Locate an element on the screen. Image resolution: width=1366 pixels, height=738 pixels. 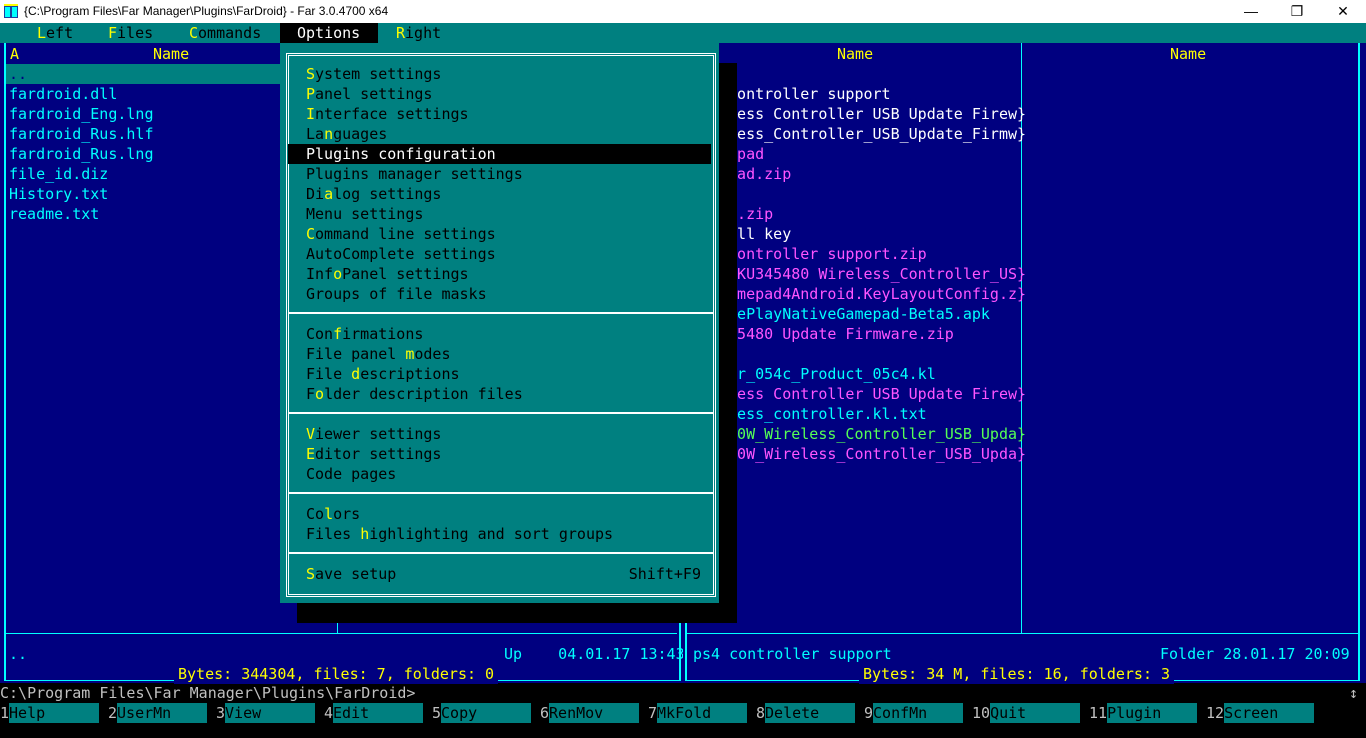
menu-item-groups-of-file-masks: Groups of file masks is located at coordinates (499, 294).